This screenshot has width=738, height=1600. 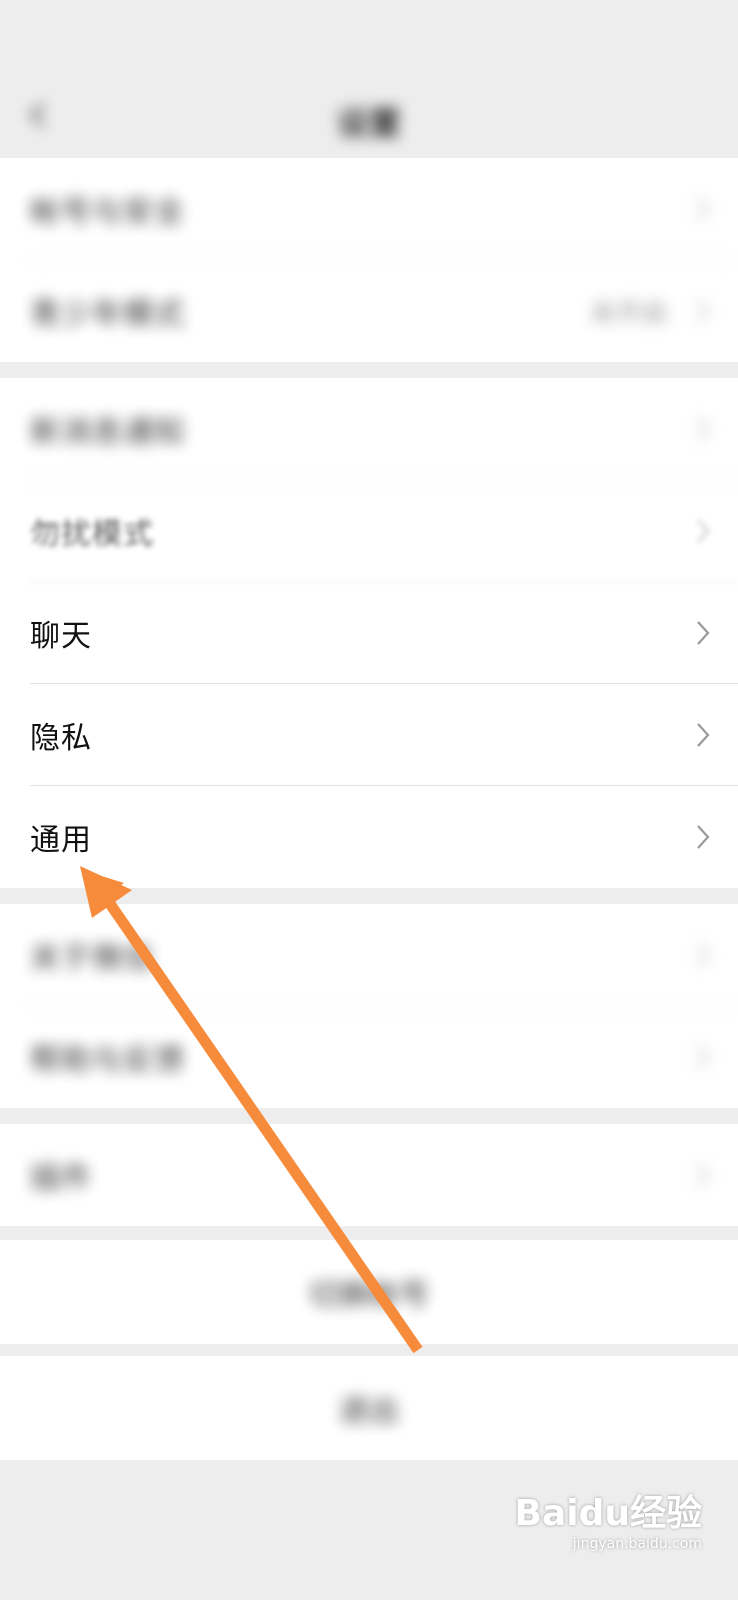 What do you see at coordinates (369, 955) in the screenshot?
I see `settings-item-about: 关于微信` at bounding box center [369, 955].